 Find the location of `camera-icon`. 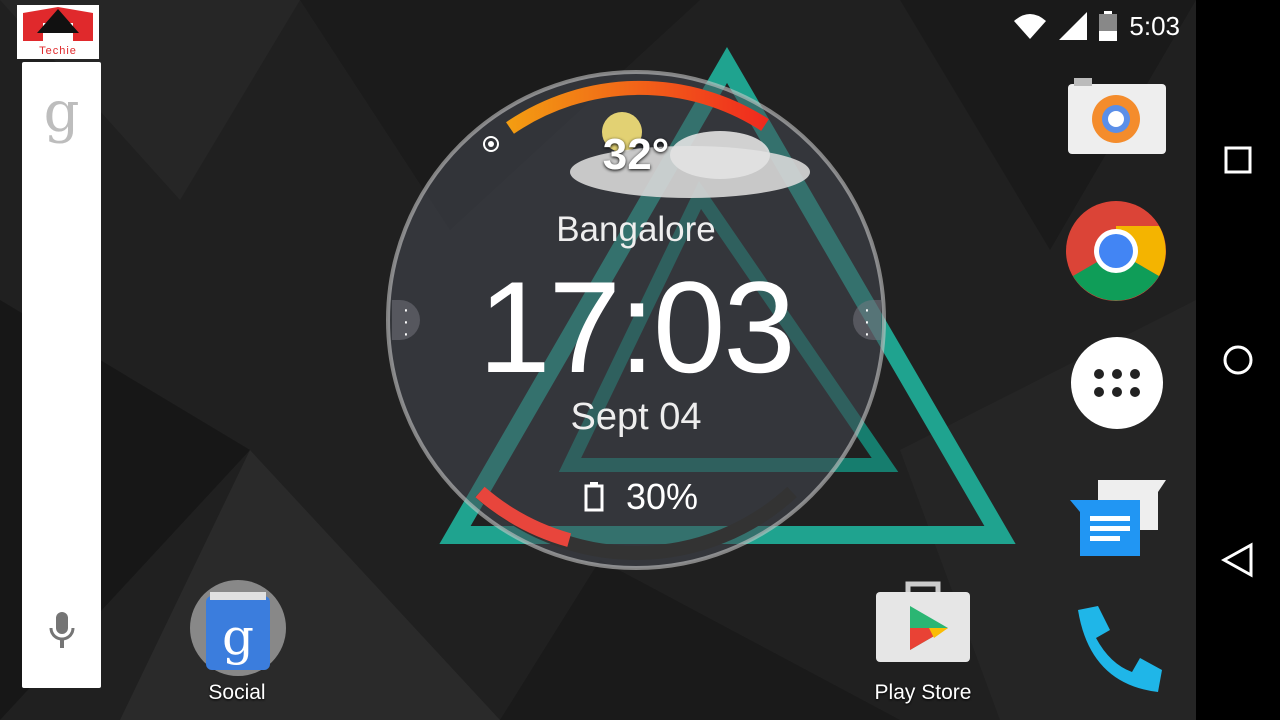

camera-icon is located at coordinates (1117, 117).